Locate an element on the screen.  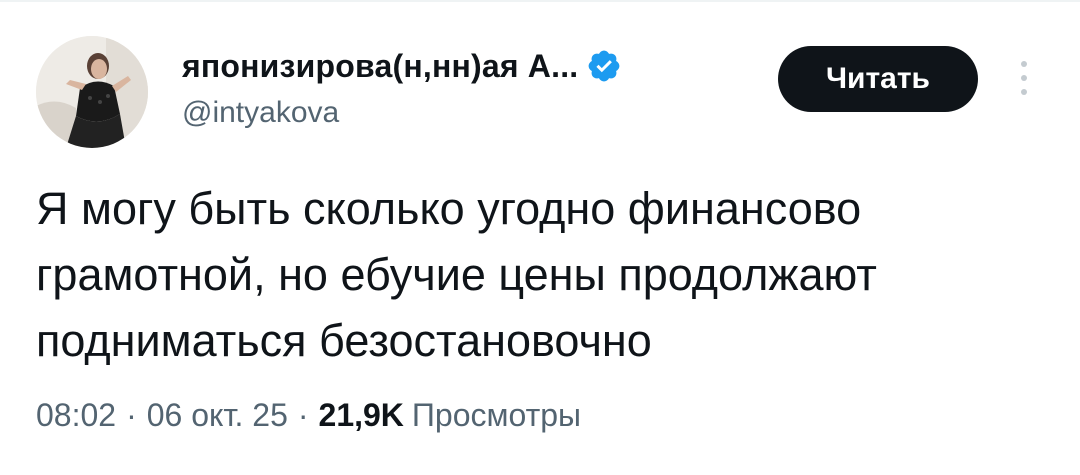
views-count: 21,9K is located at coordinates (361, 414).